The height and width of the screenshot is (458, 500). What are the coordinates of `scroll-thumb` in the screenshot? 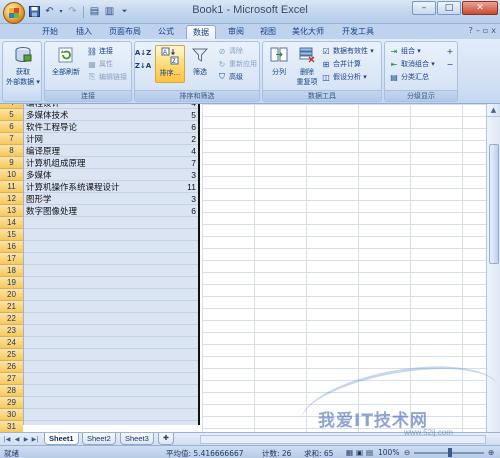 It's located at (494, 204).